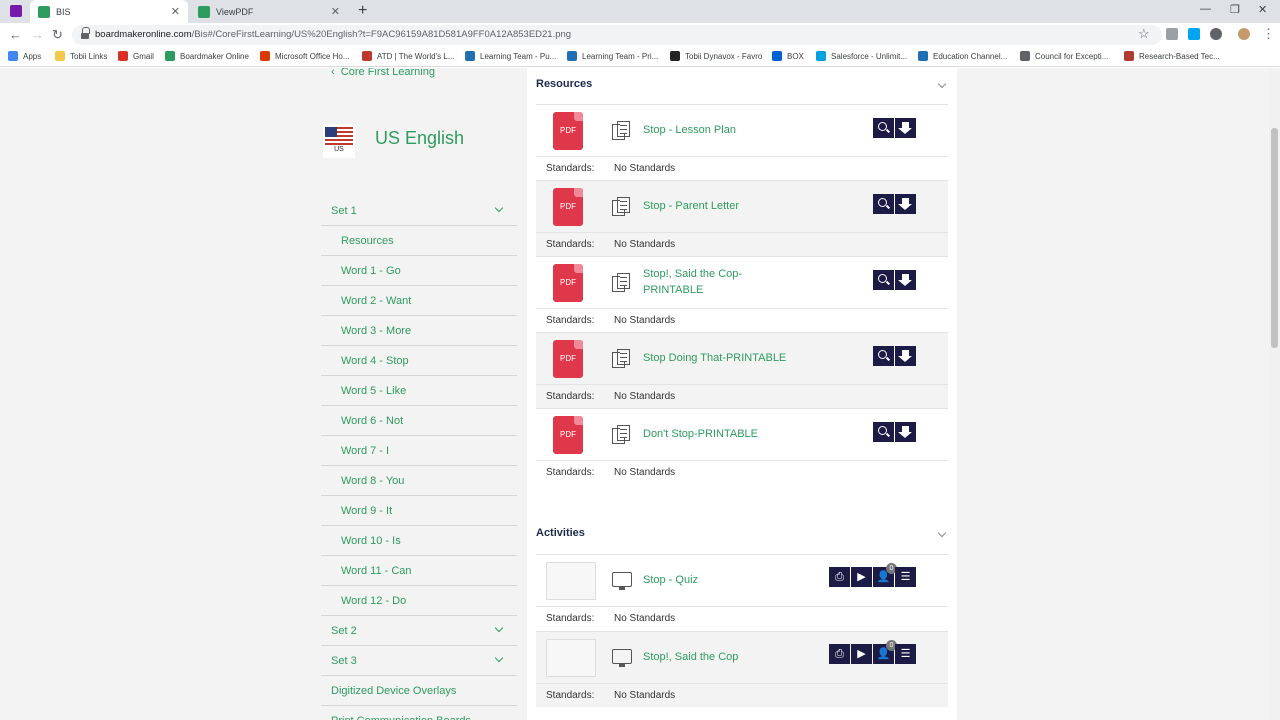 The image size is (1280, 720). Describe the element at coordinates (383, 73) in the screenshot. I see `back-link: ‹ Core First Learning` at that location.